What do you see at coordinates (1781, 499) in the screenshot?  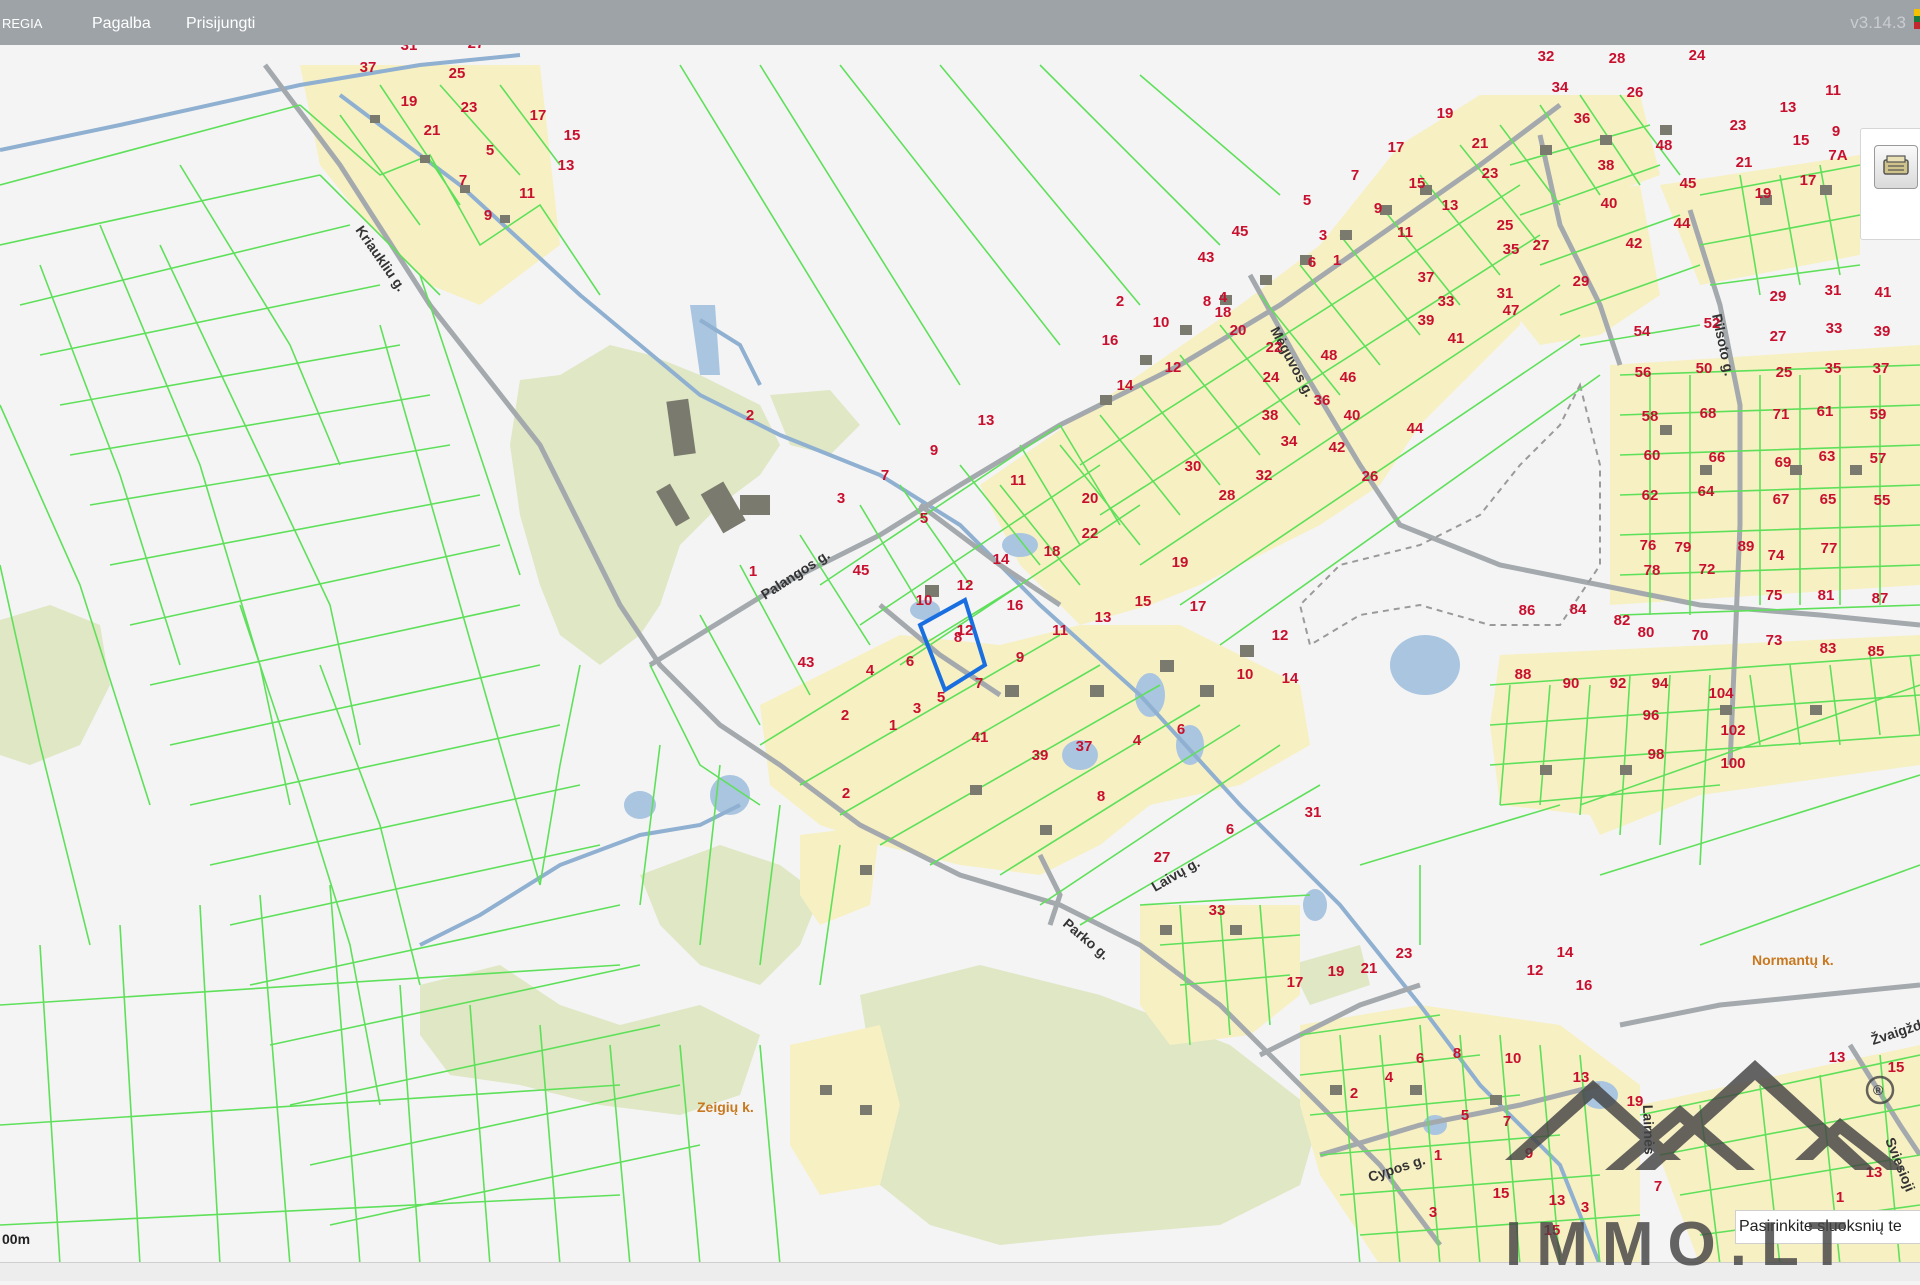 I see `plot-number: 67` at bounding box center [1781, 499].